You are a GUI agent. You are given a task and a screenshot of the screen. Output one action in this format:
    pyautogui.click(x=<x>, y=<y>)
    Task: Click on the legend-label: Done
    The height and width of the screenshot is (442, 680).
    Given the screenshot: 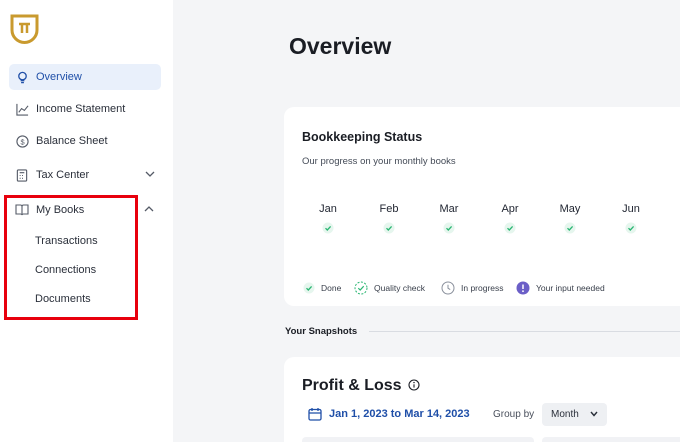 What is the action you would take?
    pyautogui.click(x=331, y=288)
    